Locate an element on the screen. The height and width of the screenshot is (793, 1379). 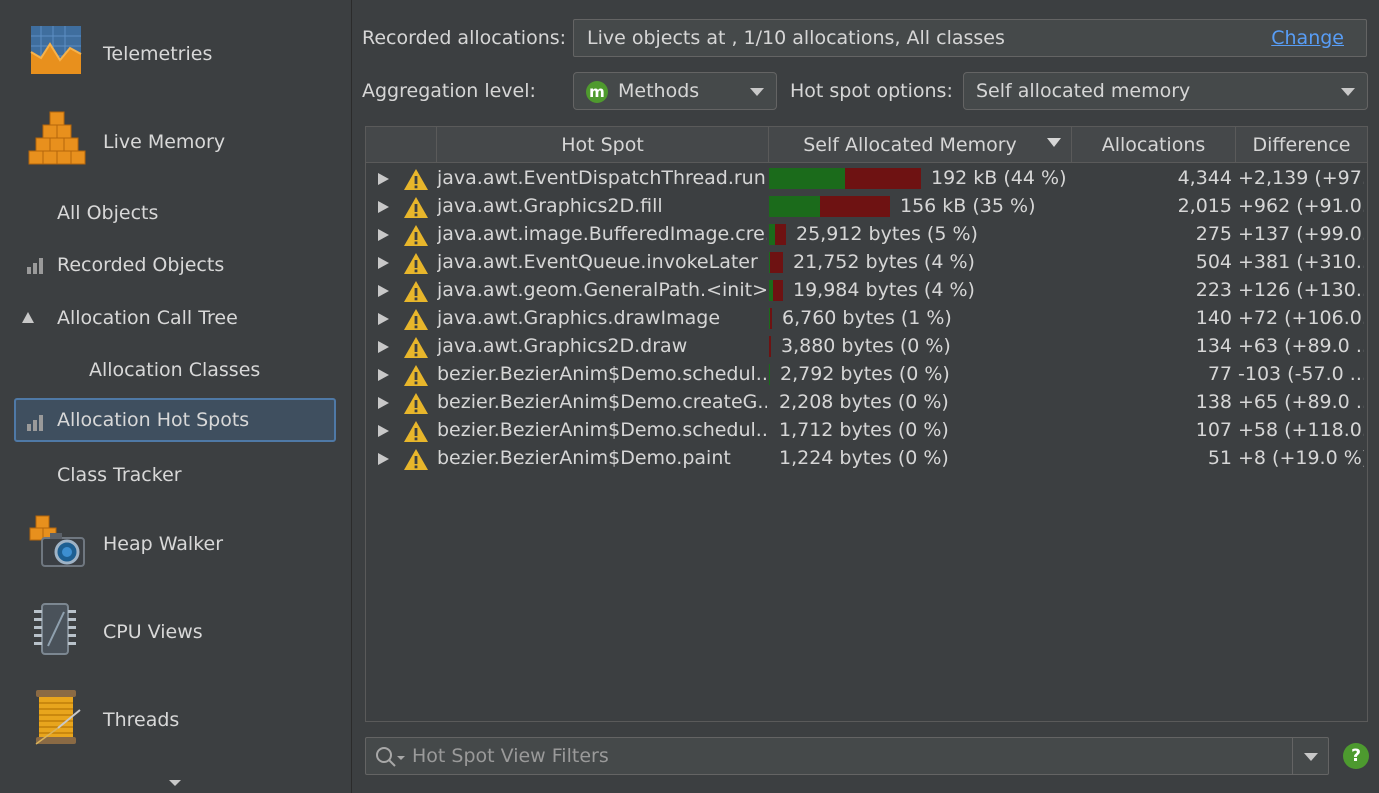
aggregation-level-label: Aggregation level: is located at coordinates (449, 91).